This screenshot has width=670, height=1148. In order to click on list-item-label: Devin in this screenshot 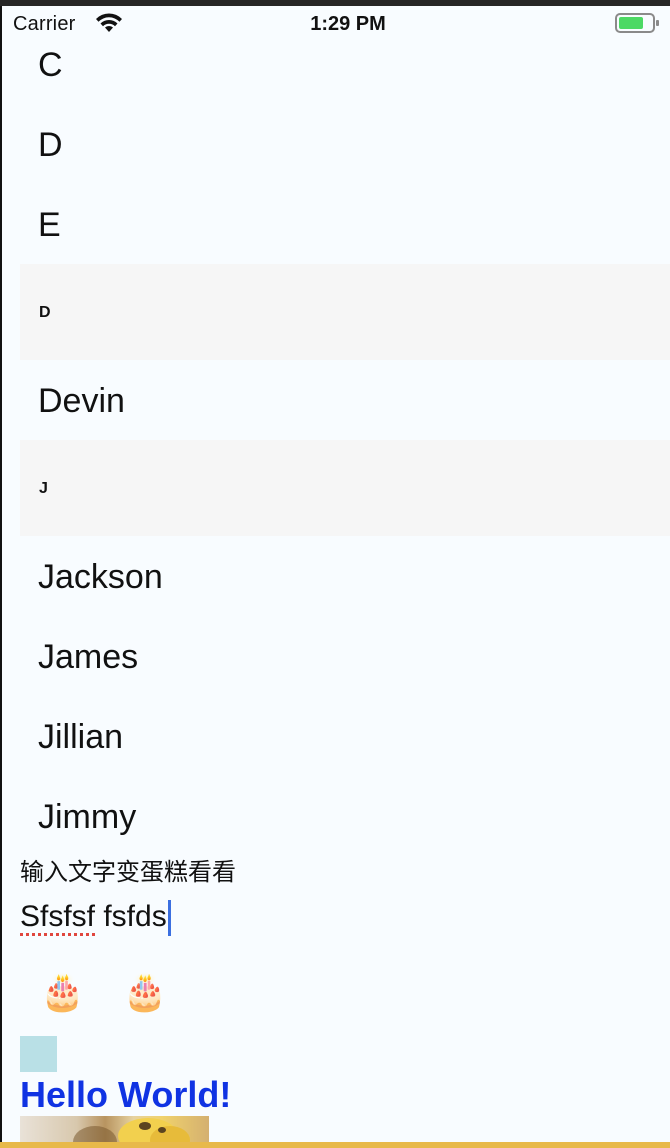, I will do `click(81, 401)`.